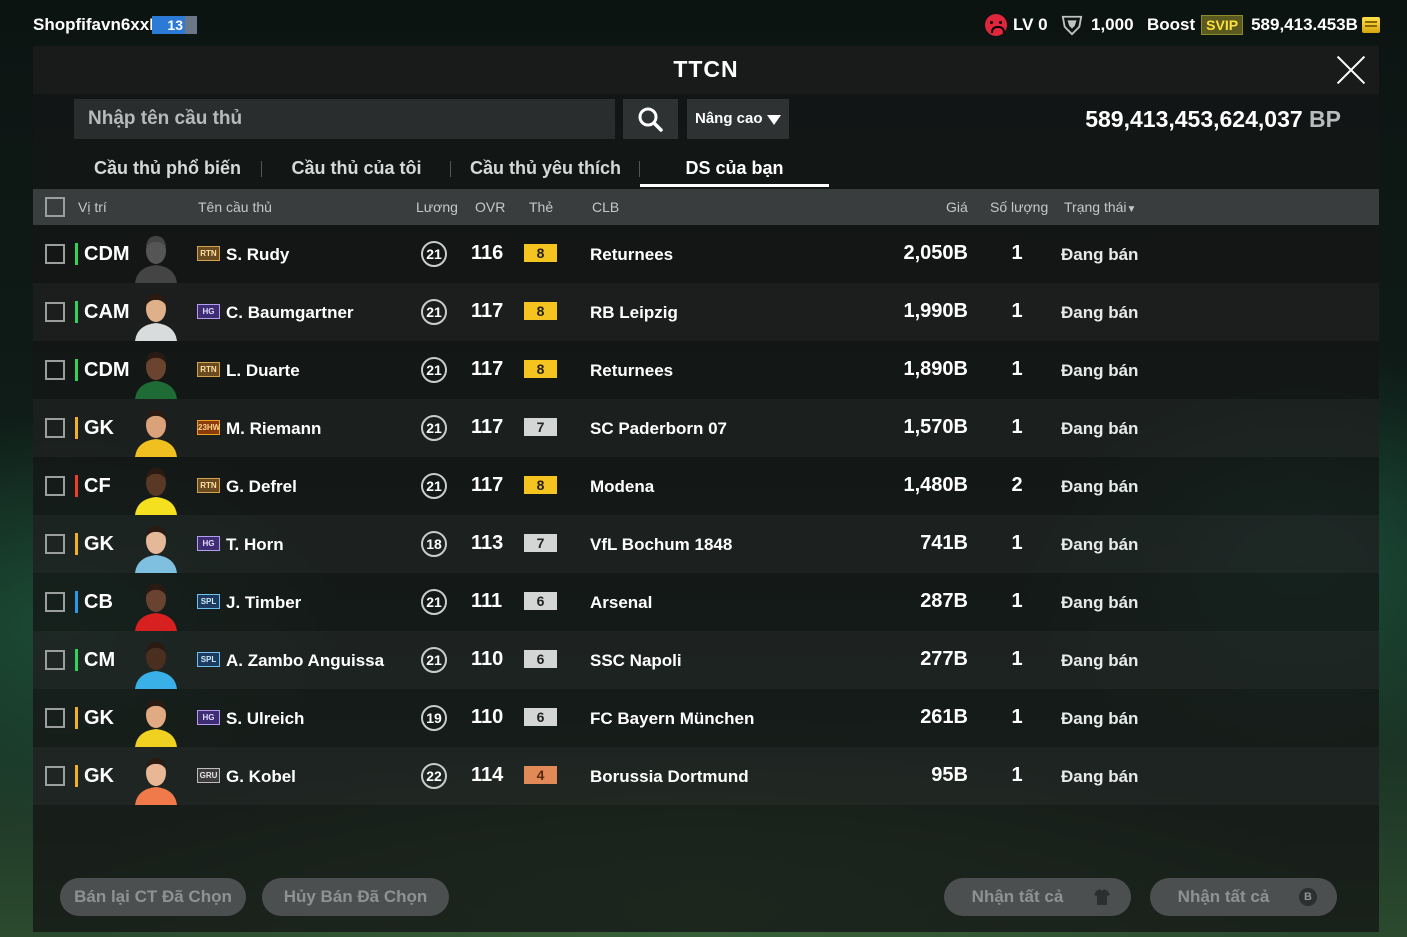 This screenshot has height=937, width=1407. Describe the element at coordinates (636, 660) in the screenshot. I see `player-club: SSC Napoli` at that location.